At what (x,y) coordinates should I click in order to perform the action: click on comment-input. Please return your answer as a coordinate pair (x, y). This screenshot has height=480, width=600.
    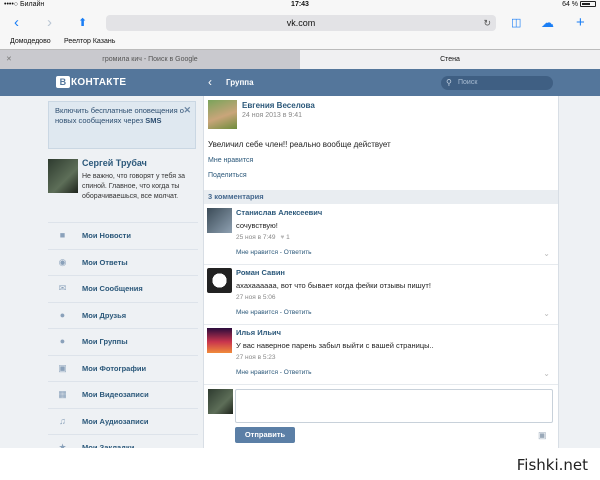
    Looking at the image, I should click on (394, 406).